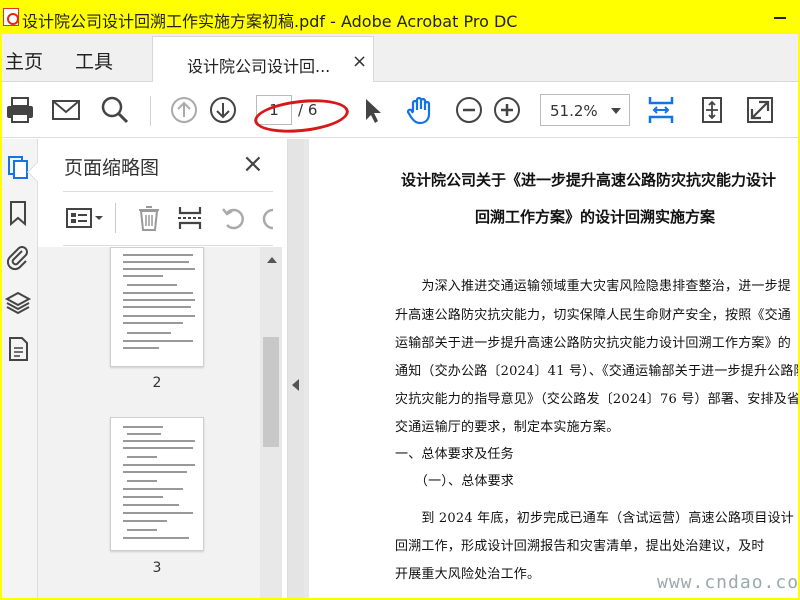 The height and width of the screenshot is (600, 800). What do you see at coordinates (234, 218) in the screenshot?
I see `rotate-icon` at bounding box center [234, 218].